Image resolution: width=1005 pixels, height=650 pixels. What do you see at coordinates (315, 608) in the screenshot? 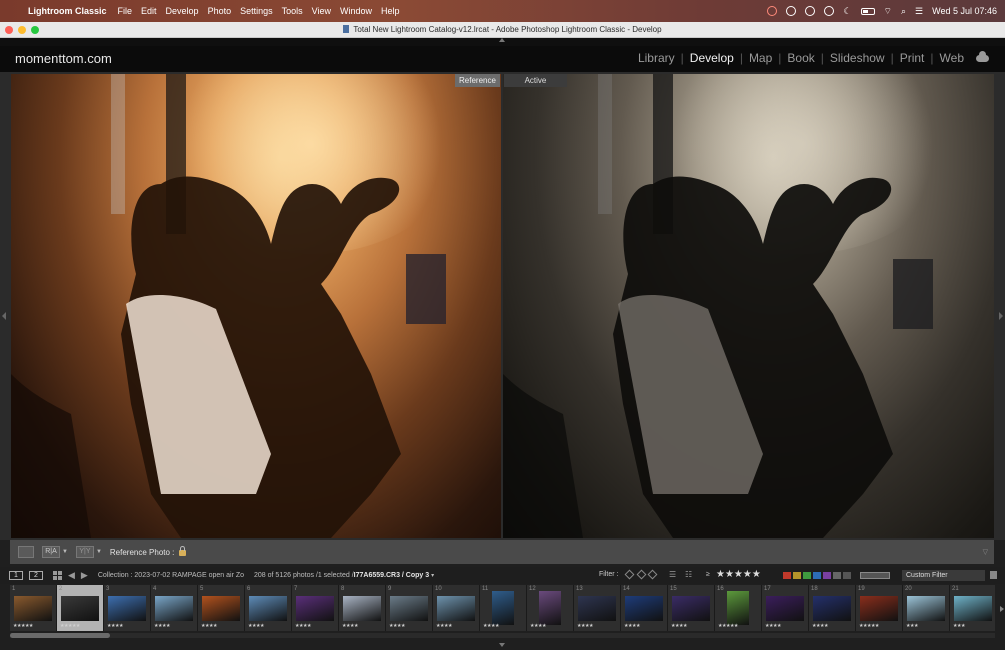
I see `filmstrip-thumbnail: 7 ★★★★` at bounding box center [315, 608].